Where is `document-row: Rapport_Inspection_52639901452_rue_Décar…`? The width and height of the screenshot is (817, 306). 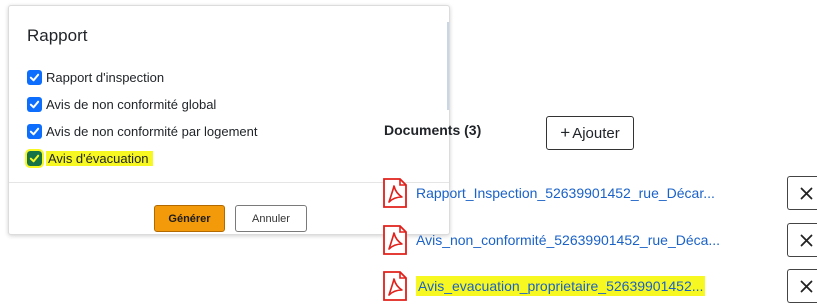
document-row: Rapport_Inspection_52639901452_rue_Décar… is located at coordinates (548, 193).